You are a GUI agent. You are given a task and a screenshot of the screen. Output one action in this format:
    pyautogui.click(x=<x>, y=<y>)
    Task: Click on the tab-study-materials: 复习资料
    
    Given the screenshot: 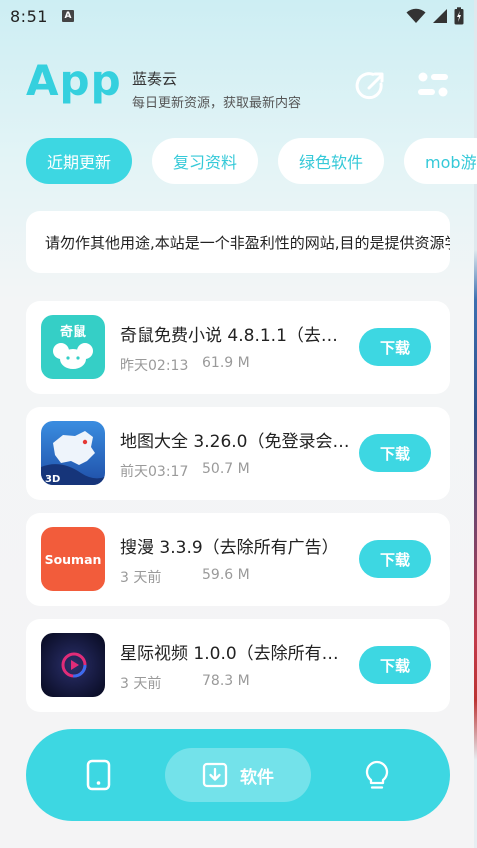 What is the action you would take?
    pyautogui.click(x=205, y=161)
    